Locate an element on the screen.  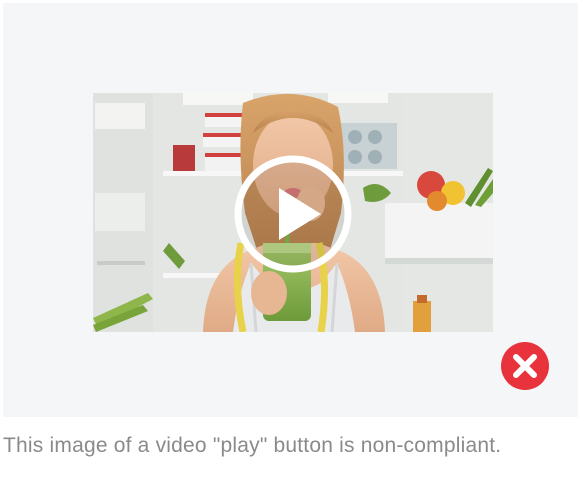
video-play-button is located at coordinates (293, 214).